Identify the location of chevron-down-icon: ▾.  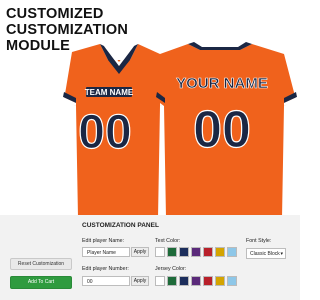
(281, 254).